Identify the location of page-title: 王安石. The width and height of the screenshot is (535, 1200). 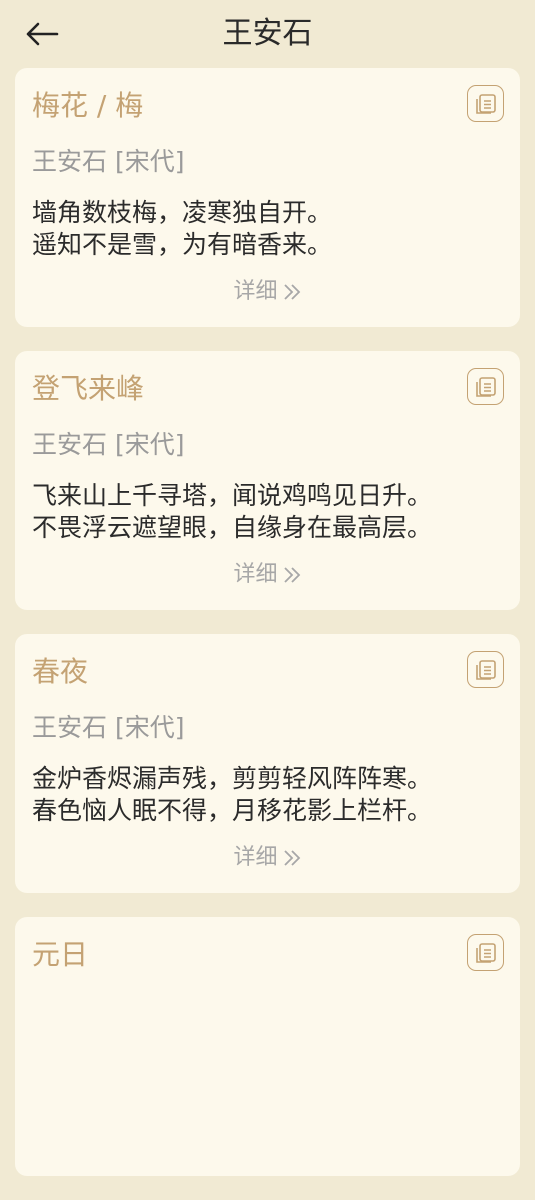
(267, 33).